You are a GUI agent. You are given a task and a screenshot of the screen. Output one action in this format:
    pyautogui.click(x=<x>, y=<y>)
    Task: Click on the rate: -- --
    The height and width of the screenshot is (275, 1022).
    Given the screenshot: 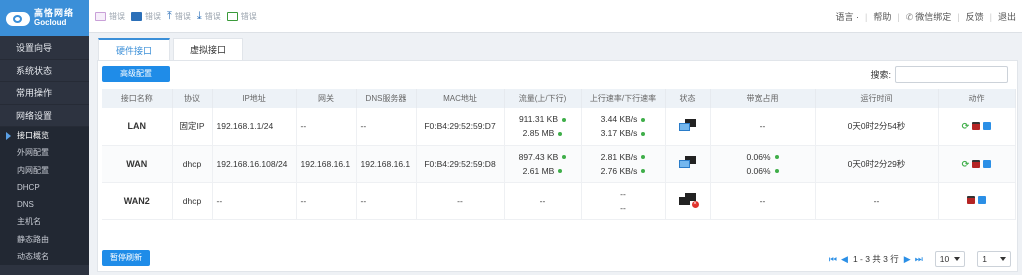 What is the action you would take?
    pyautogui.click(x=623, y=201)
    